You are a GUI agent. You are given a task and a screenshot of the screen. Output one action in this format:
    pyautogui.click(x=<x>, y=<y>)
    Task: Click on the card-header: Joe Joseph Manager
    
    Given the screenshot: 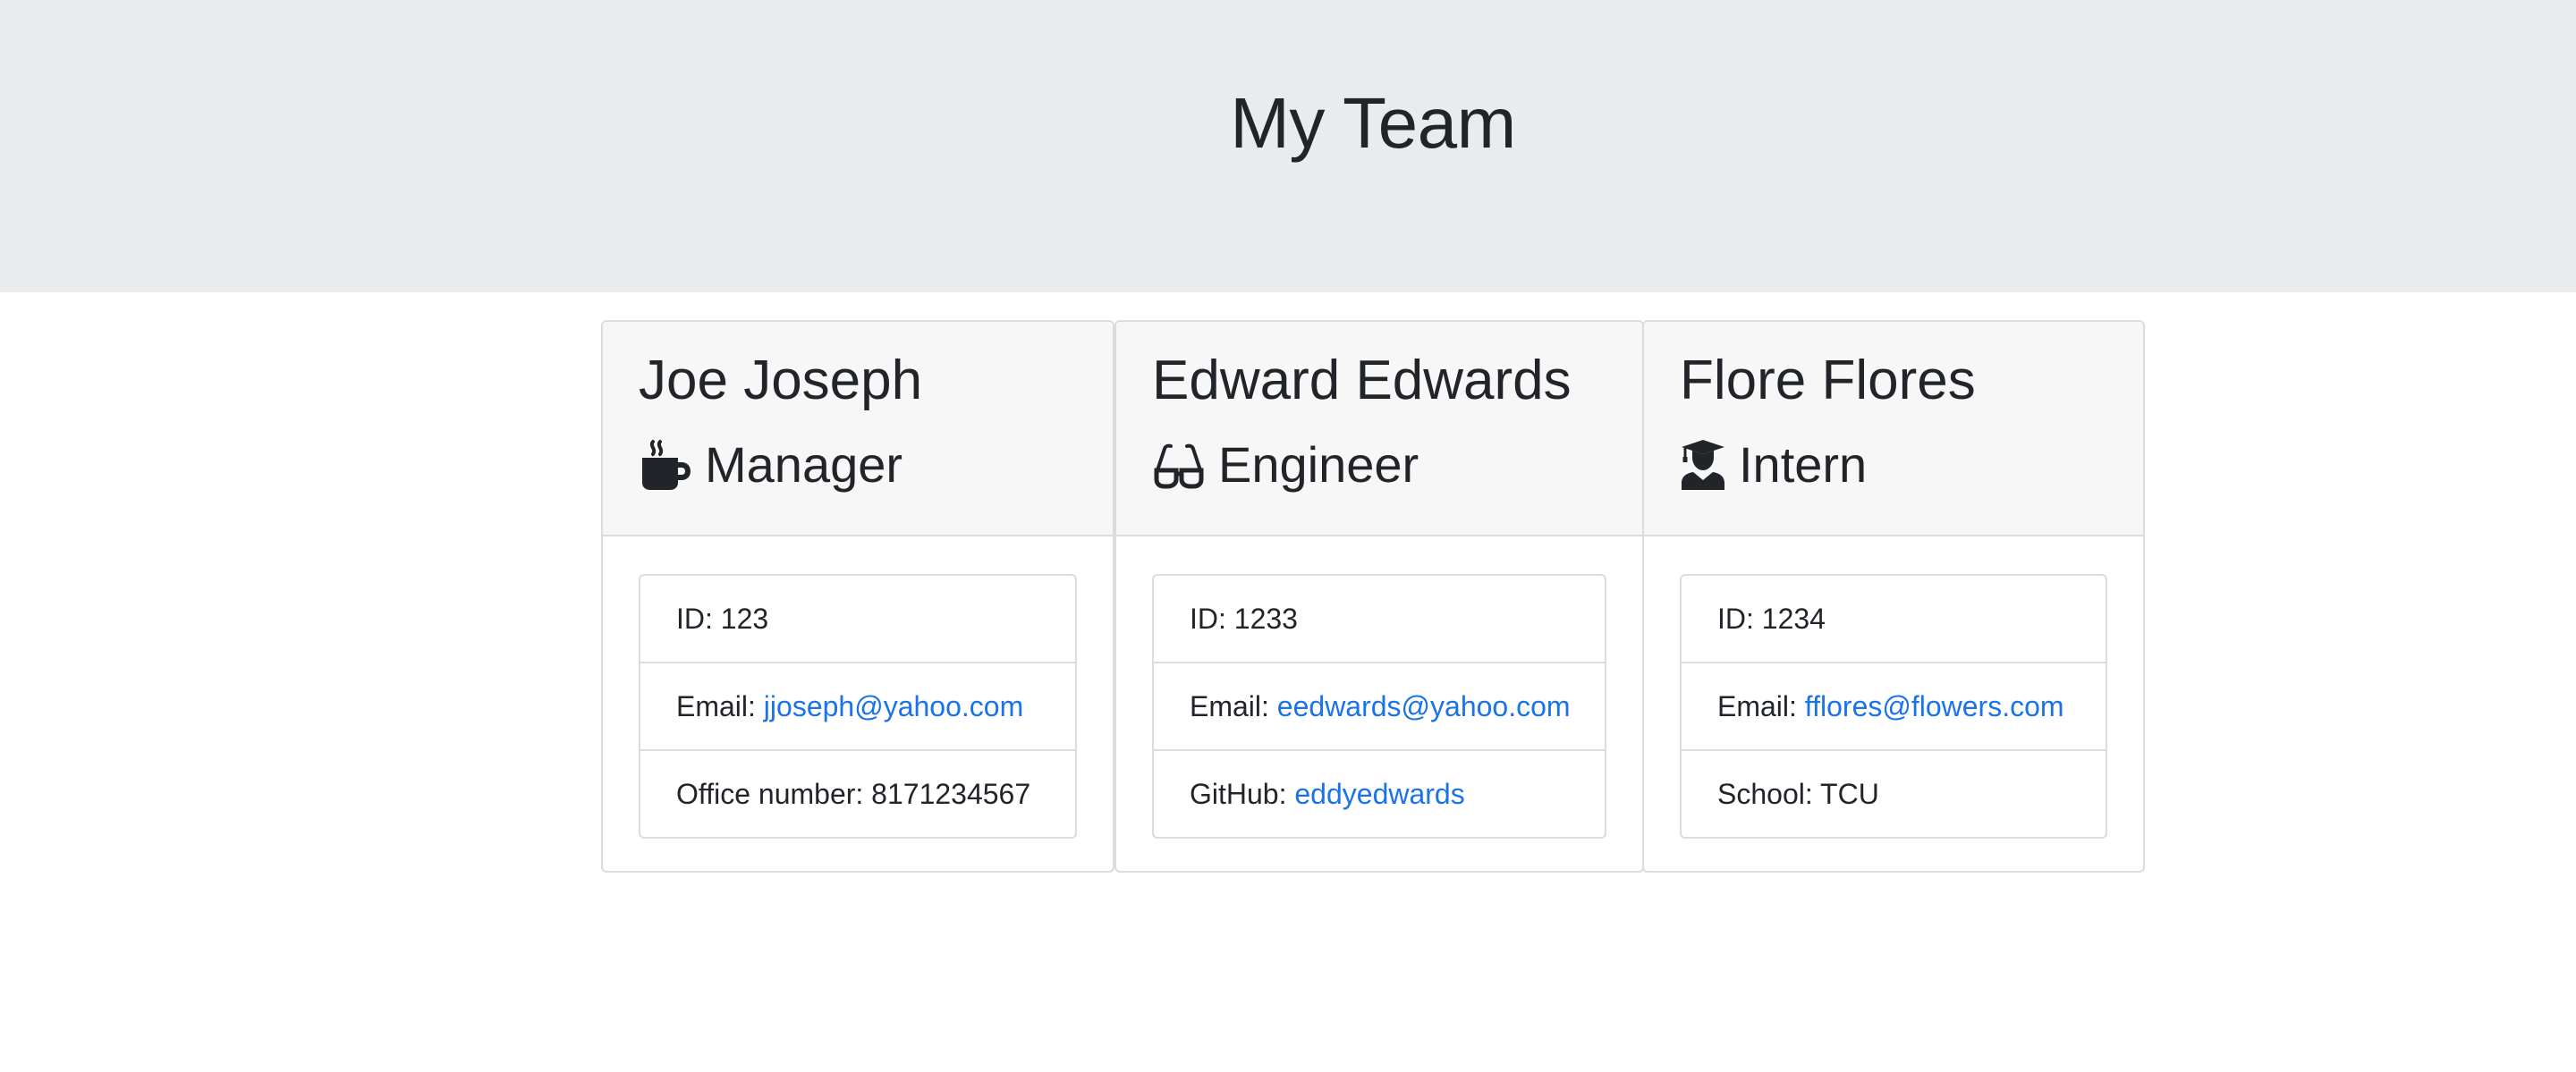 What is the action you would take?
    pyautogui.click(x=858, y=429)
    